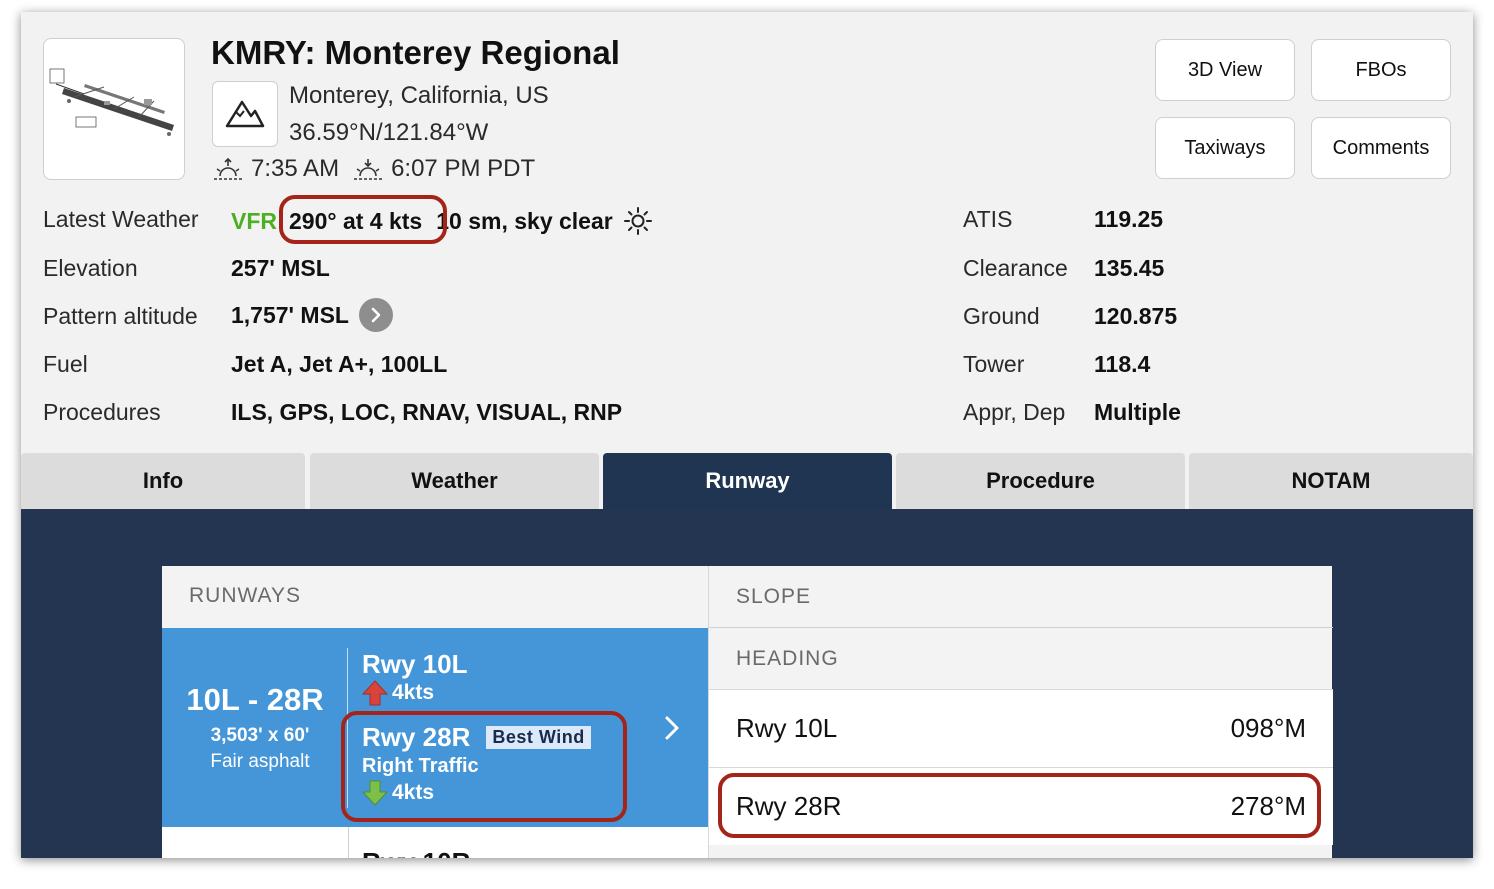 The width and height of the screenshot is (1494, 889). I want to click on procedures-value: ILS, GPS, LOC, RNAV, VISUAL, RNP, so click(427, 412).